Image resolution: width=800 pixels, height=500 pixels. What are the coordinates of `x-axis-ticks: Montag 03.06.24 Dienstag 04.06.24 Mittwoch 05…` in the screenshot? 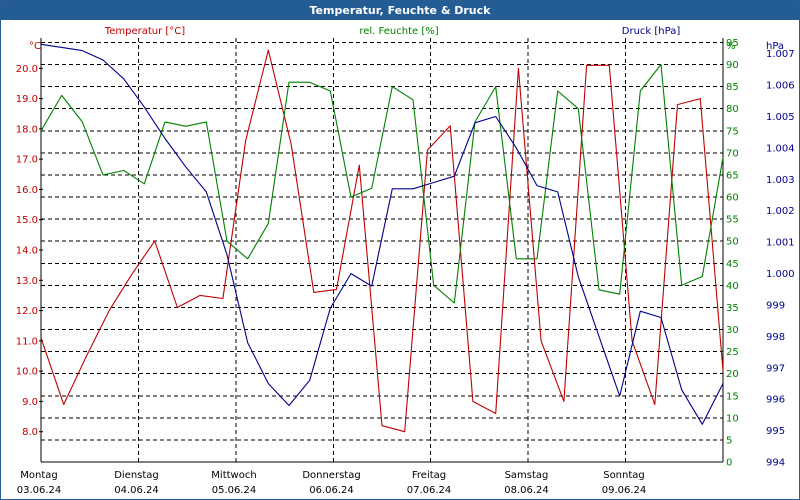 It's located at (332, 483).